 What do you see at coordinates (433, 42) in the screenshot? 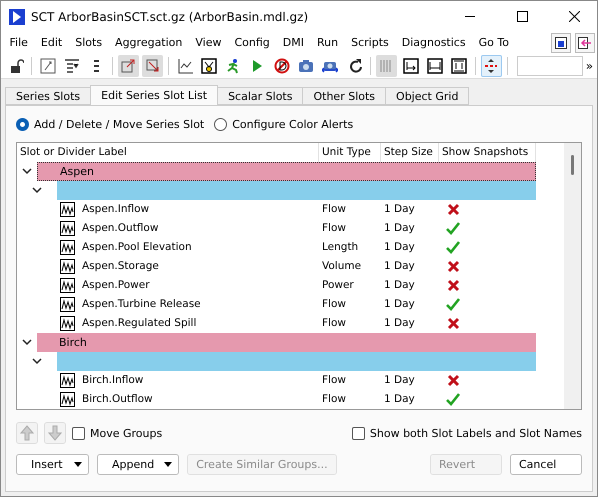
I see `menu-item: Diagnostics` at bounding box center [433, 42].